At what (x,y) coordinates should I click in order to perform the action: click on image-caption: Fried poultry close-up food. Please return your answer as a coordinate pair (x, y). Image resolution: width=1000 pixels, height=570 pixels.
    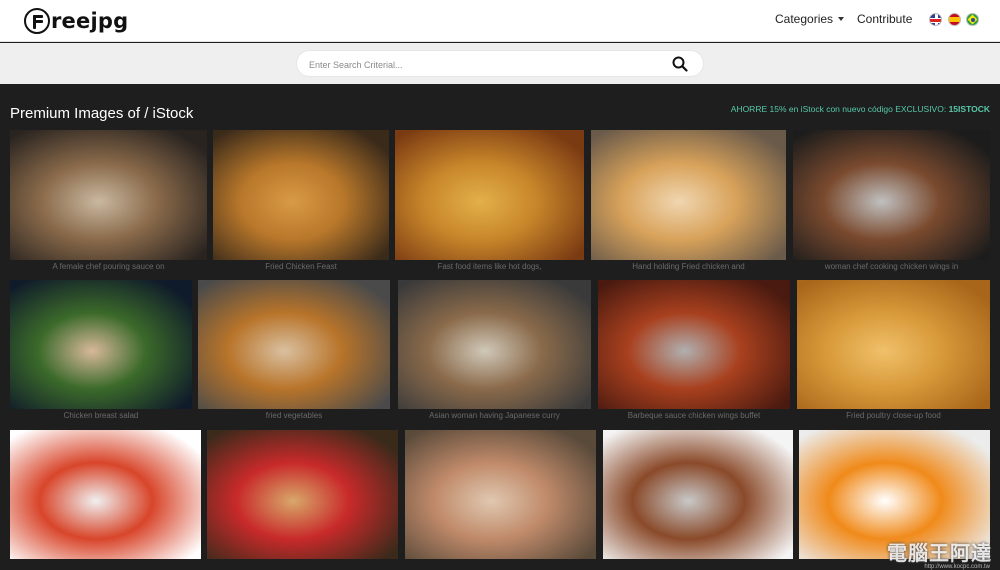
    Looking at the image, I should click on (893, 415).